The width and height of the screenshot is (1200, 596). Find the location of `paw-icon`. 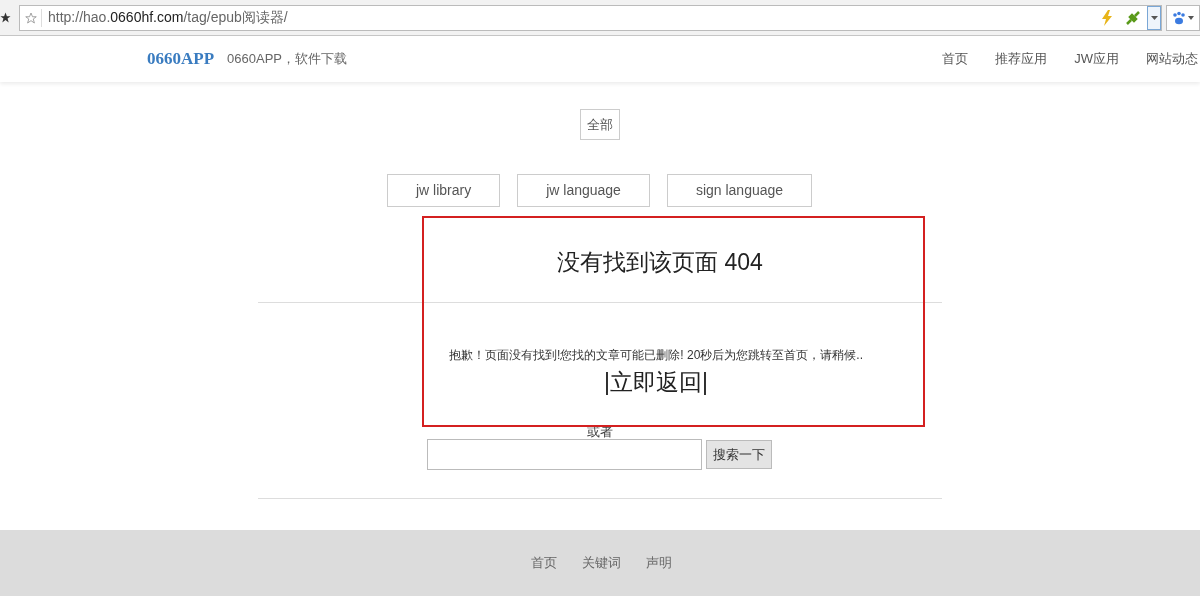

paw-icon is located at coordinates (1179, 17).